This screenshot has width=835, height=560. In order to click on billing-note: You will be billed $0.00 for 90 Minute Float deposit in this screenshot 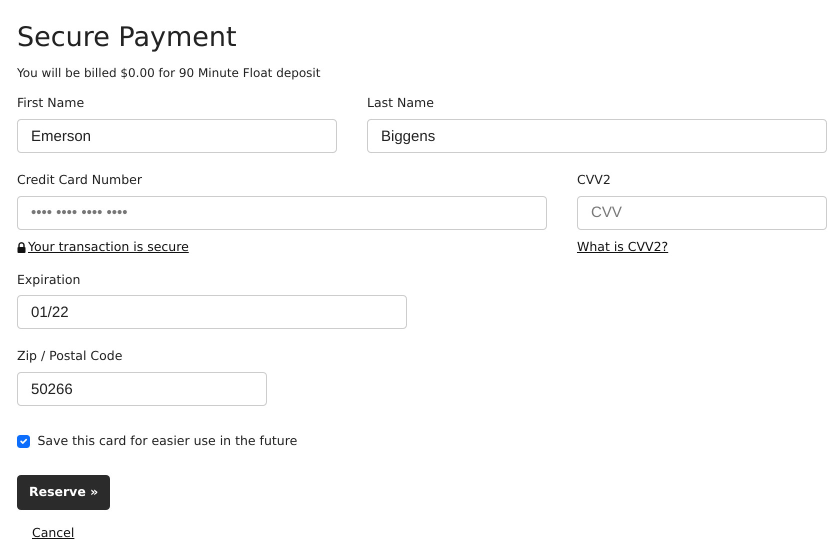, I will do `click(169, 73)`.